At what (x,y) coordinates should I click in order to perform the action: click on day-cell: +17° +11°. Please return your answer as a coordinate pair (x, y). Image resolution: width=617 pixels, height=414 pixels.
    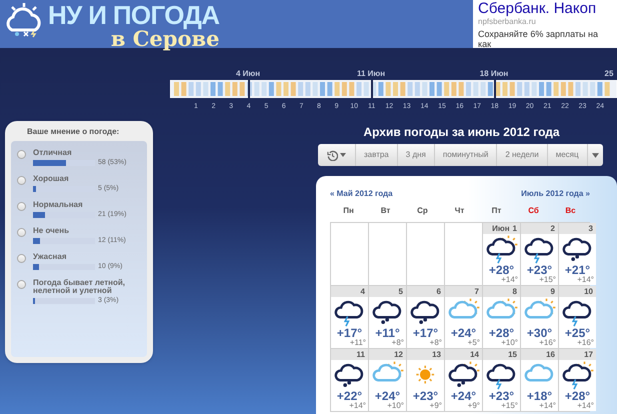
    Looking at the image, I should click on (349, 322).